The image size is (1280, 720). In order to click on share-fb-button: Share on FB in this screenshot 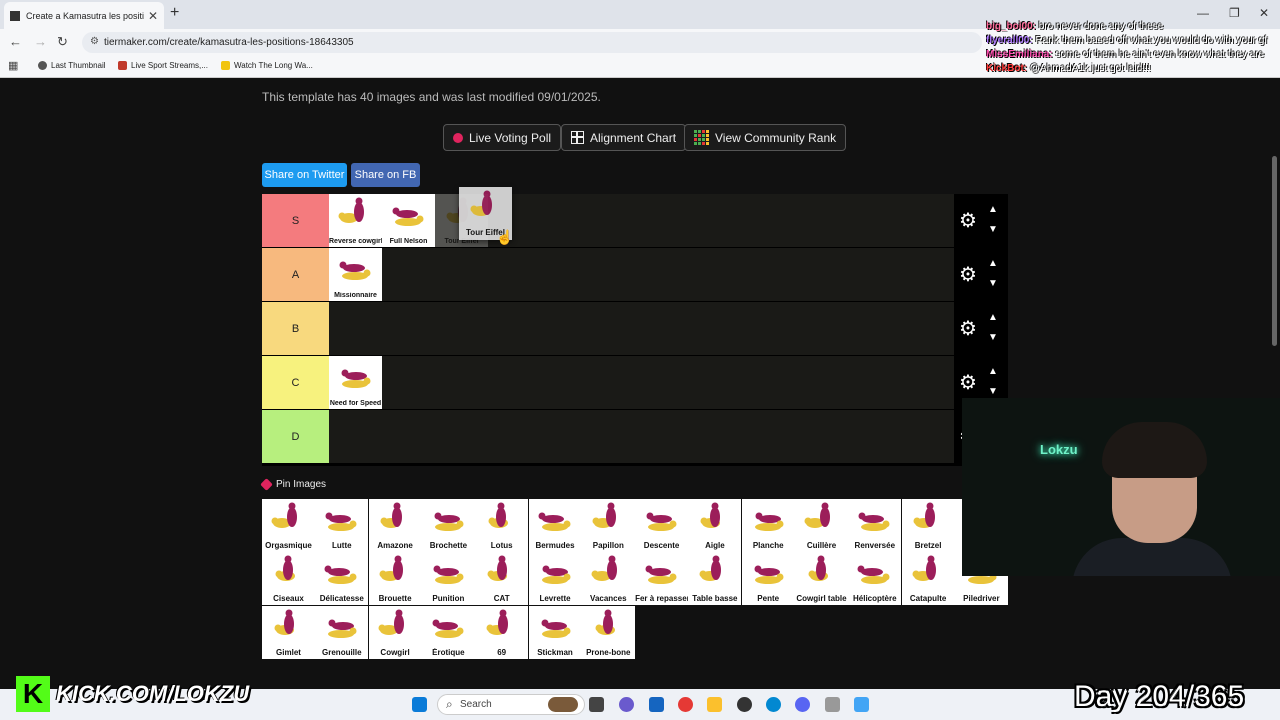, I will do `click(385, 175)`.